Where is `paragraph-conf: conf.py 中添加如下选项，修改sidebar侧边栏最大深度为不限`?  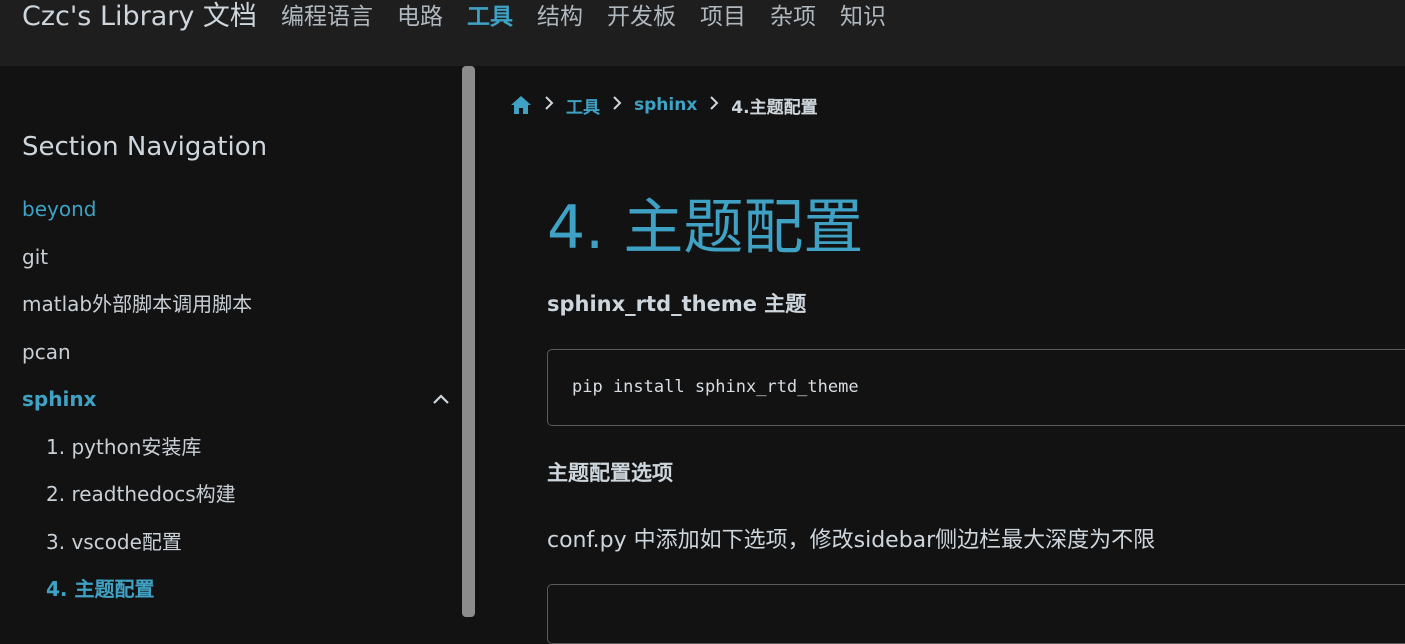
paragraph-conf: conf.py 中添加如下选项，修改sidebar侧边栏最大深度为不限 is located at coordinates (851, 540).